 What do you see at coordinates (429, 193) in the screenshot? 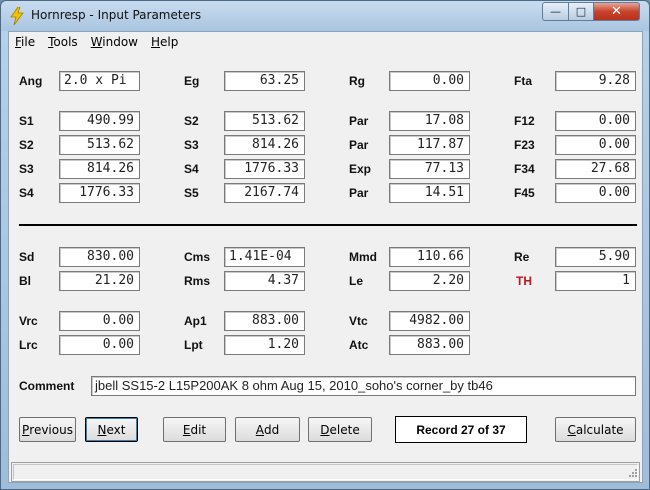
I see `field-par3: 14.51` at bounding box center [429, 193].